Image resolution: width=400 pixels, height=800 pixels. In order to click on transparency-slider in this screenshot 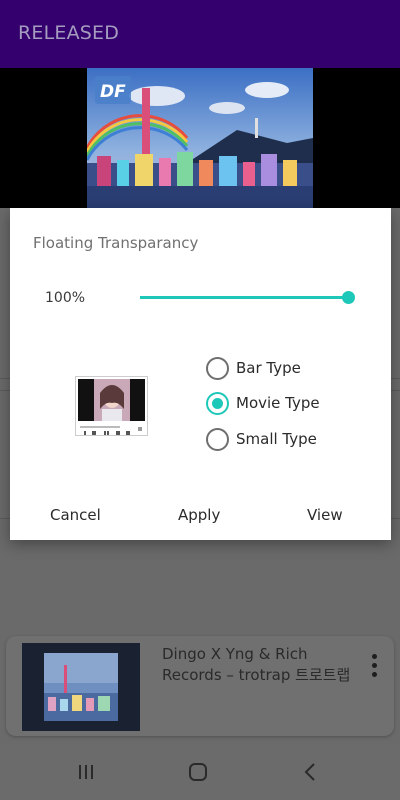, I will do `click(247, 298)`.